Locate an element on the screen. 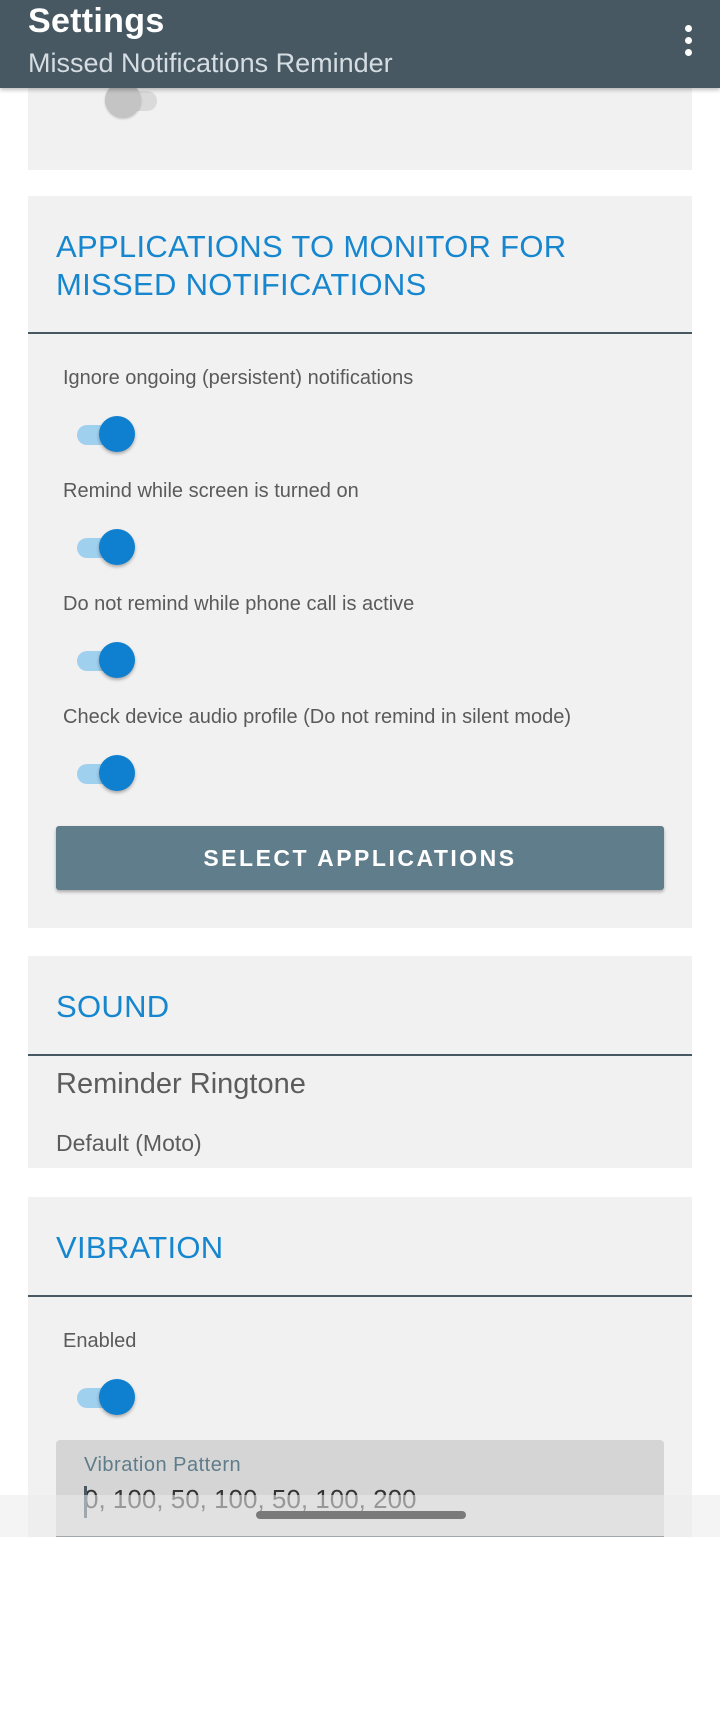 The width and height of the screenshot is (720, 1712). more-vert-icon is located at coordinates (688, 40).